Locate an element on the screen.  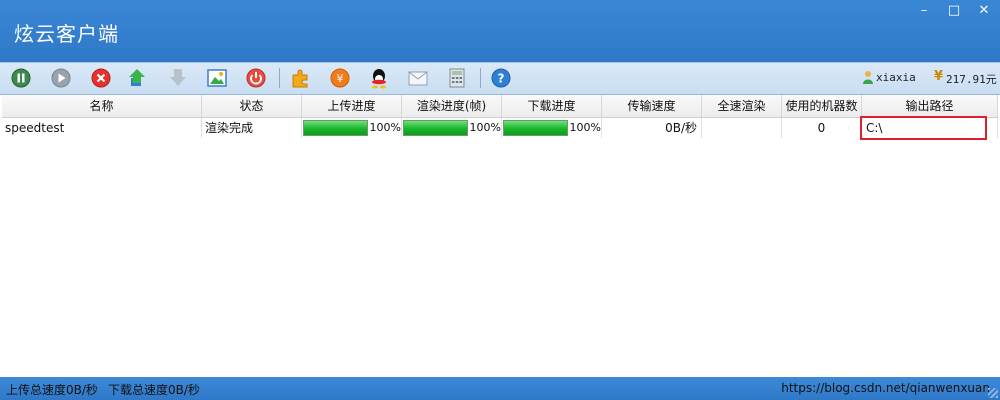
total-upload-speed: 上传总速度0B/秒 is located at coordinates (52, 390).